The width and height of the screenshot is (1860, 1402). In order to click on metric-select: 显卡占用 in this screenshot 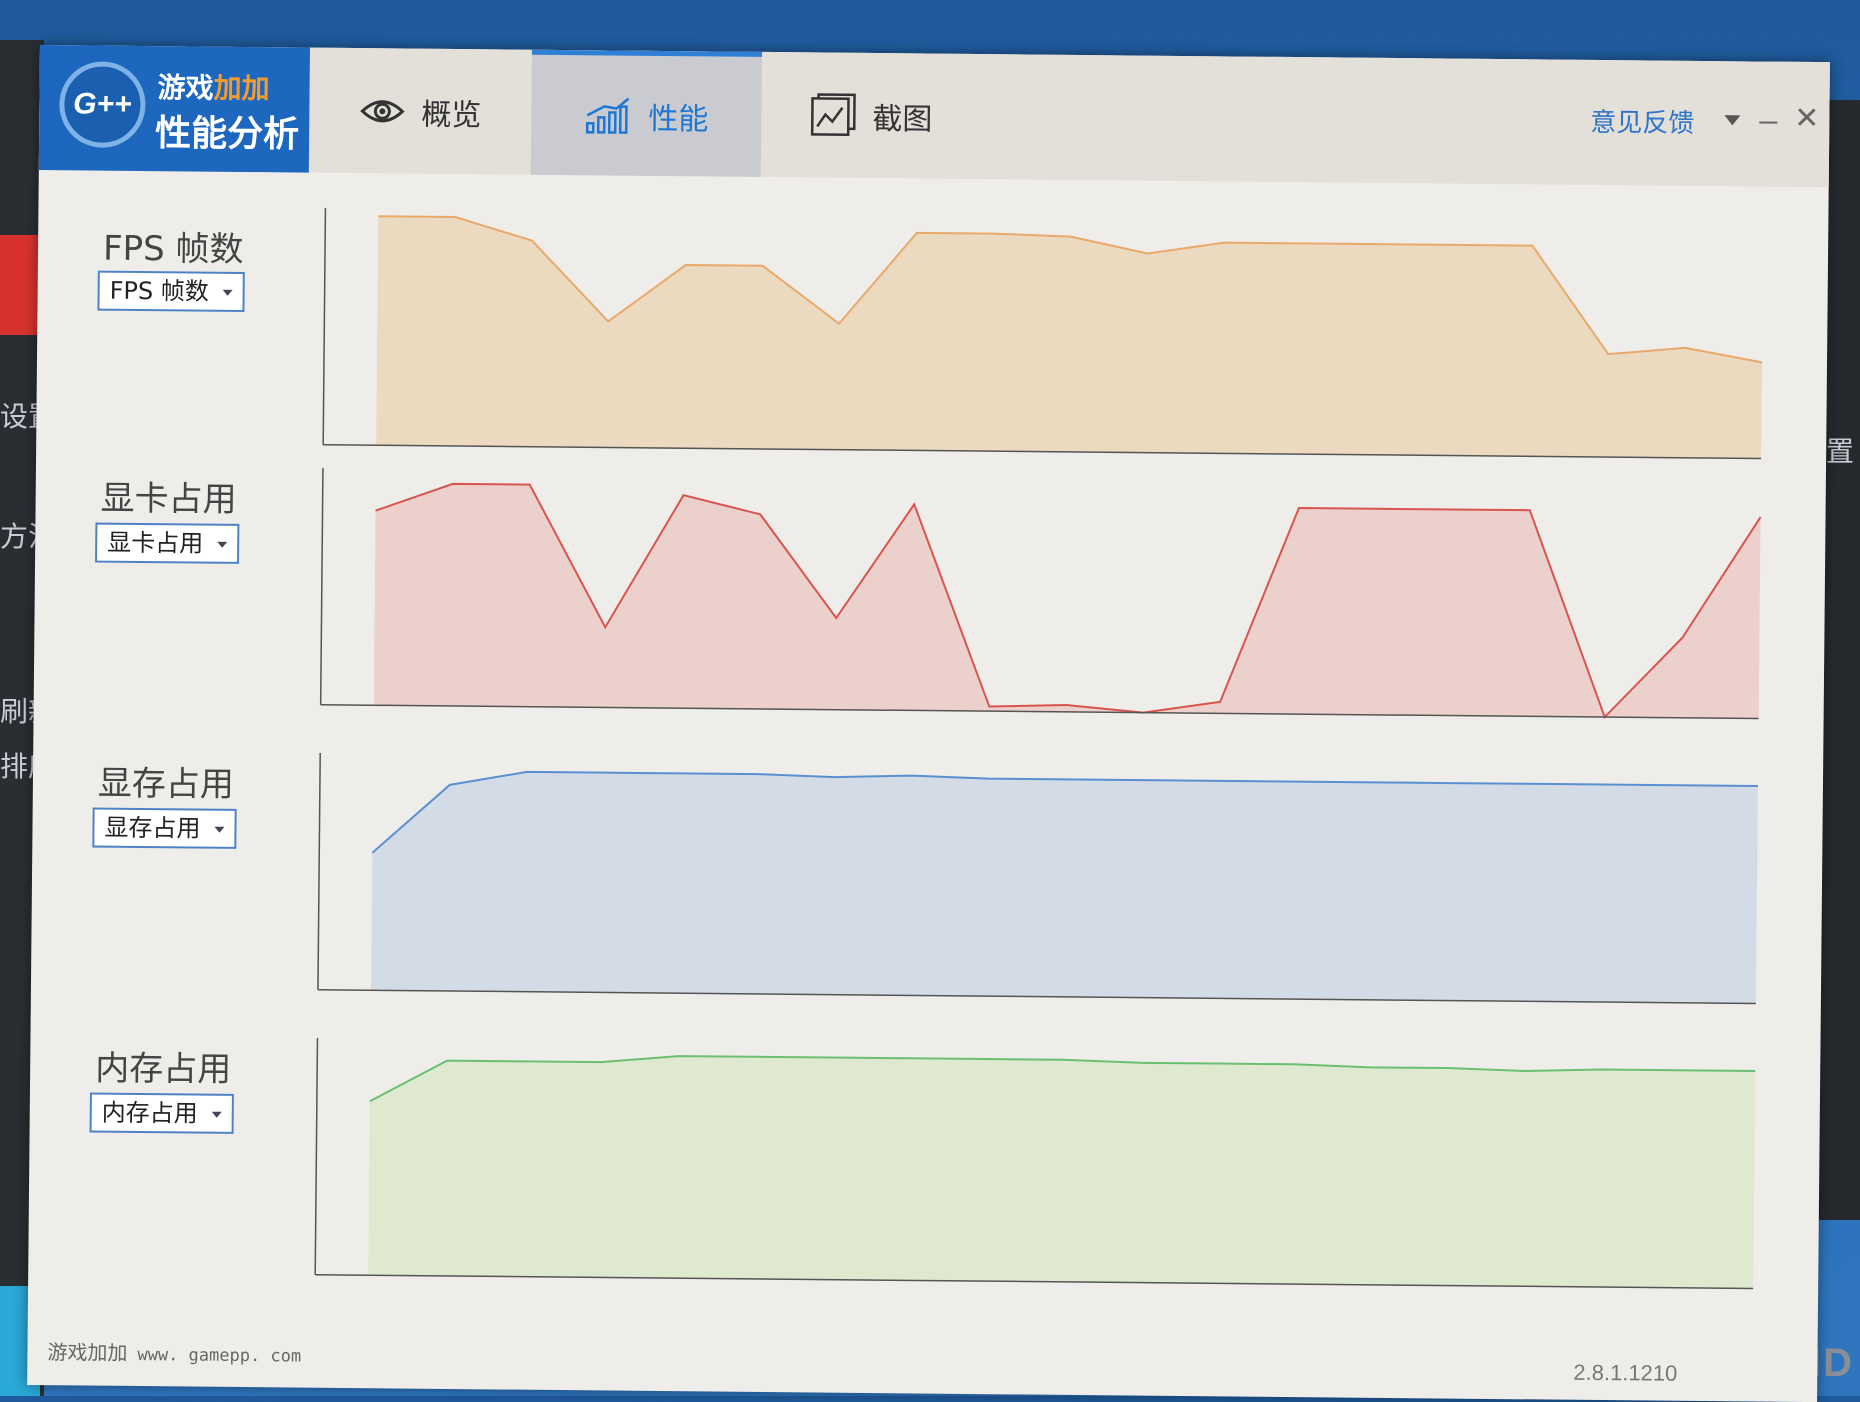, I will do `click(167, 543)`.